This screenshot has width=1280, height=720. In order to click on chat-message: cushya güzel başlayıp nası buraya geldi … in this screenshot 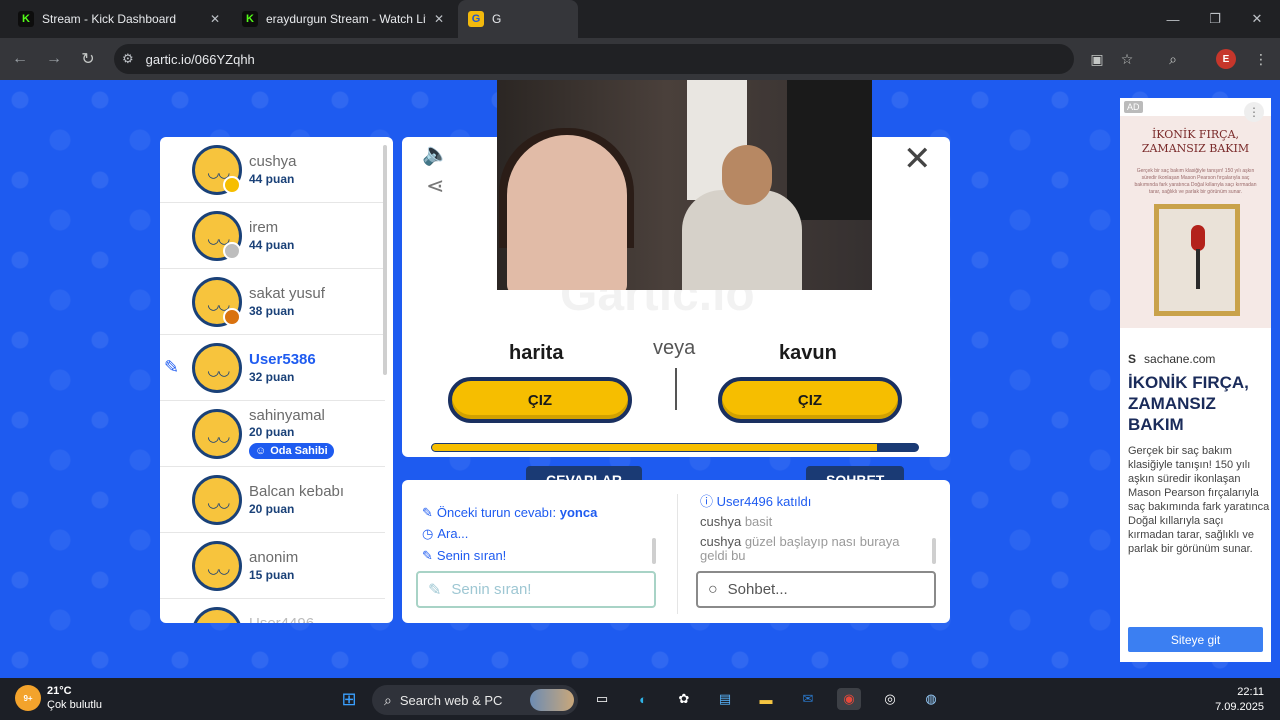, I will do `click(800, 548)`.